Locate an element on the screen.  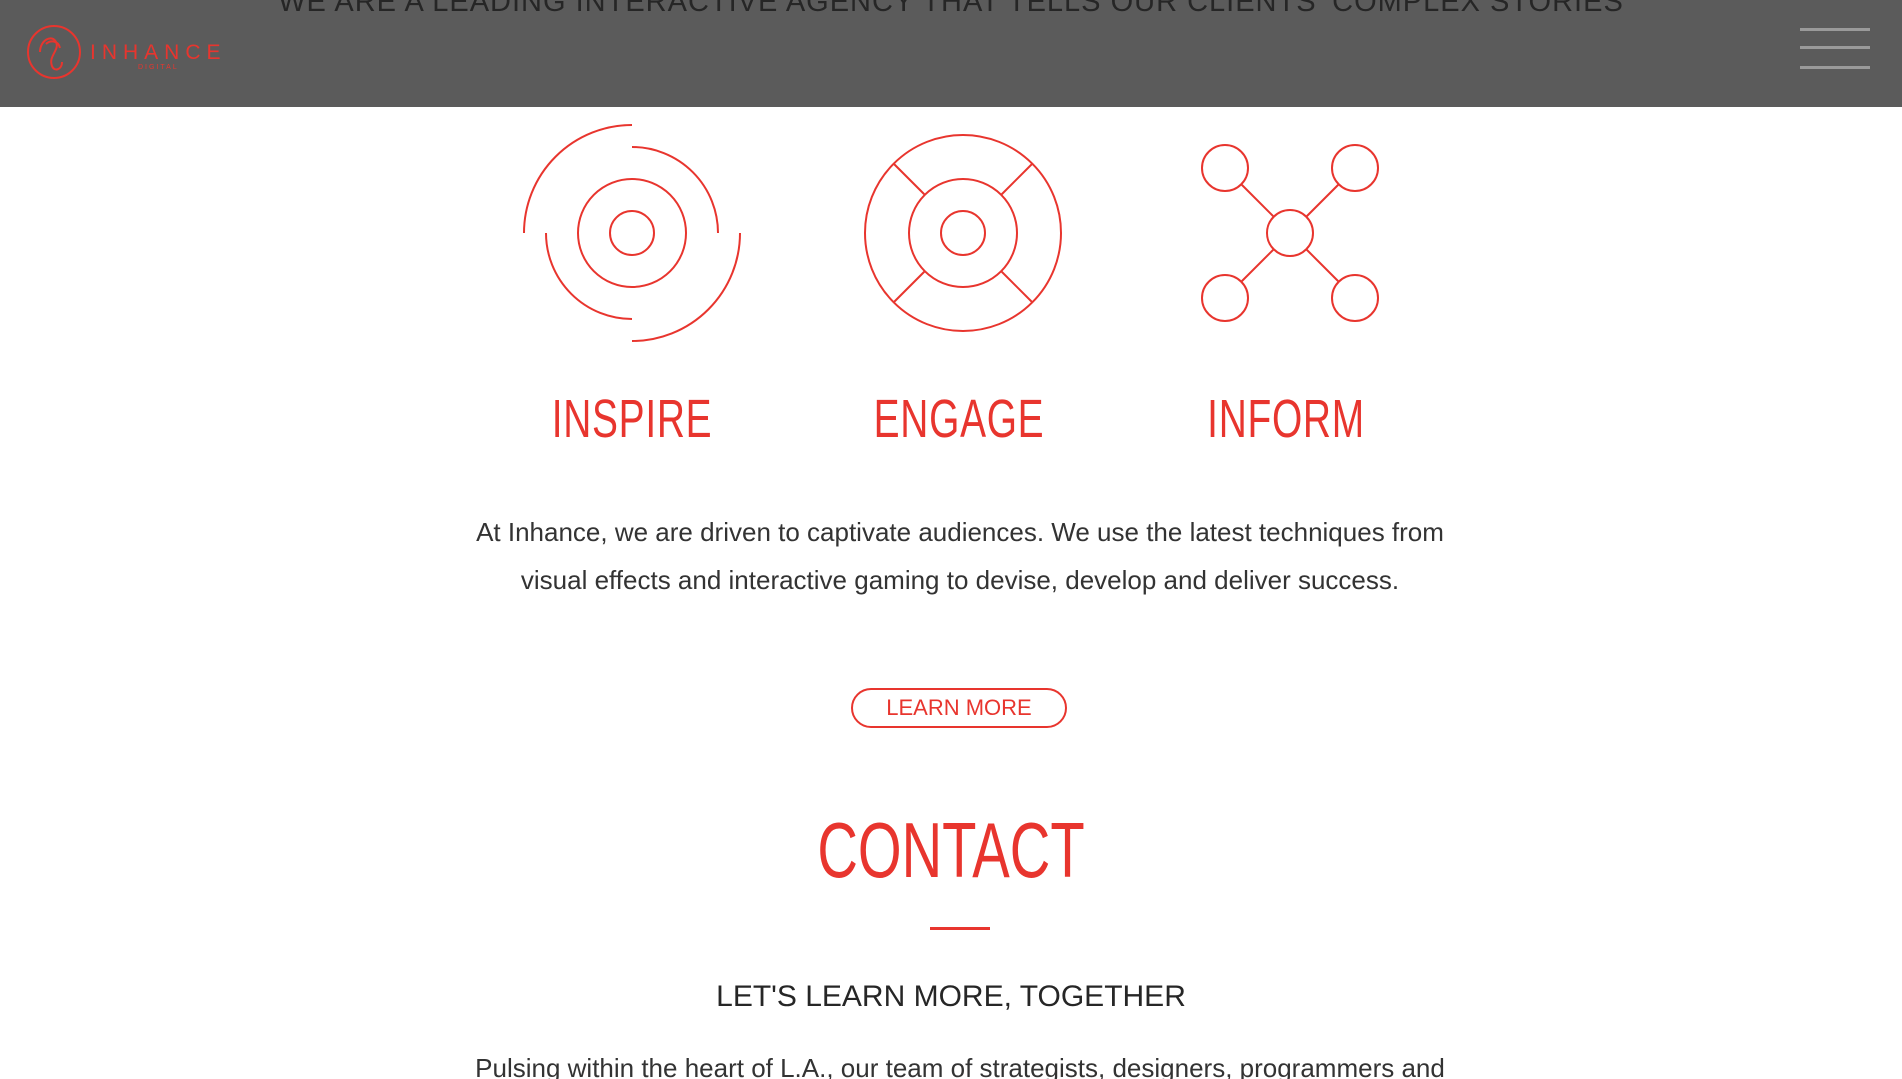
logo-wordmark: INHANCE is located at coordinates (158, 52).